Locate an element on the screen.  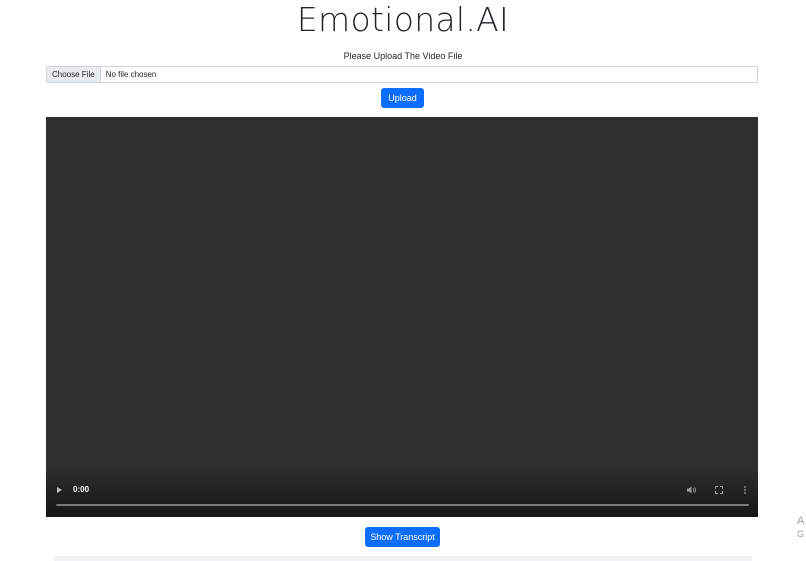
show-transcript-button: Show Transcript is located at coordinates (402, 537).